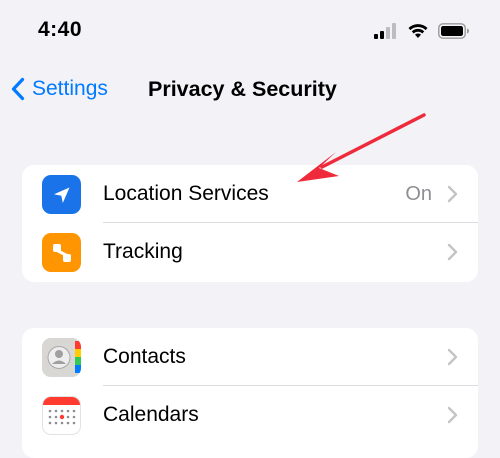  I want to click on tracking-icon, so click(61, 252).